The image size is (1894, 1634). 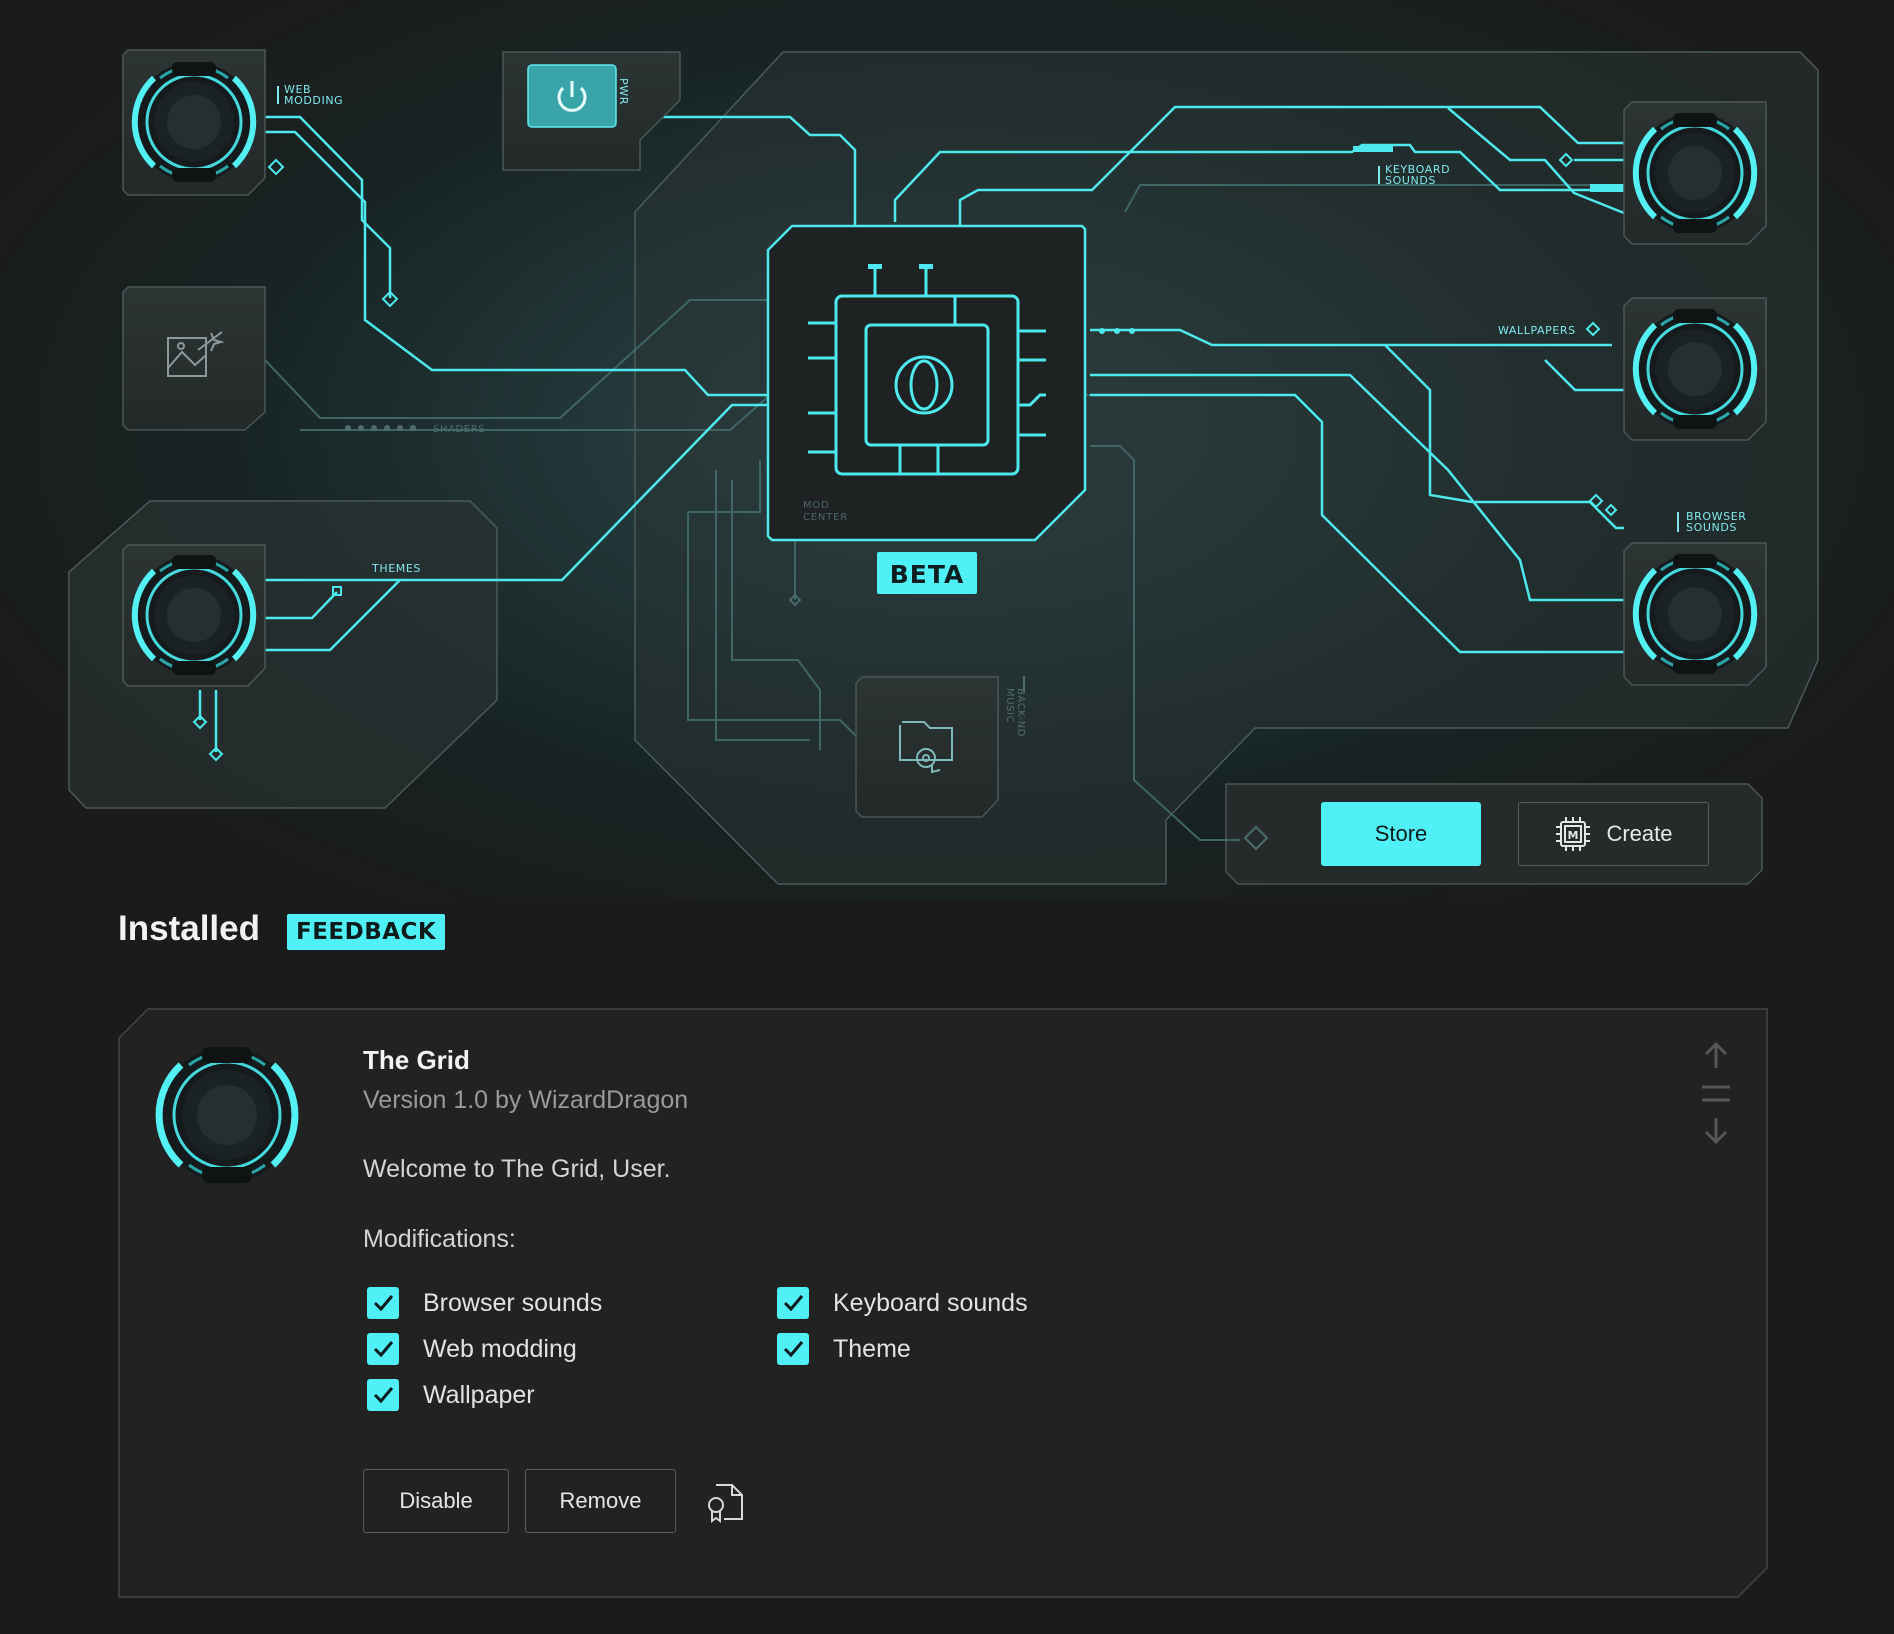 I want to click on modification-browser-sounds: Browser sounds, so click(x=484, y=1303).